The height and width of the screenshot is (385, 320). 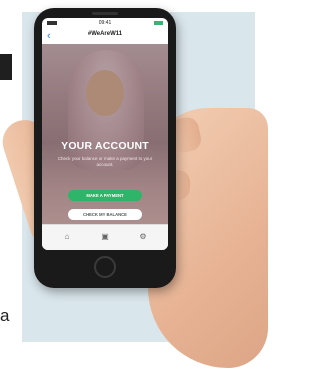 I want to click on home-icon: ⌂, so click(x=67, y=237).